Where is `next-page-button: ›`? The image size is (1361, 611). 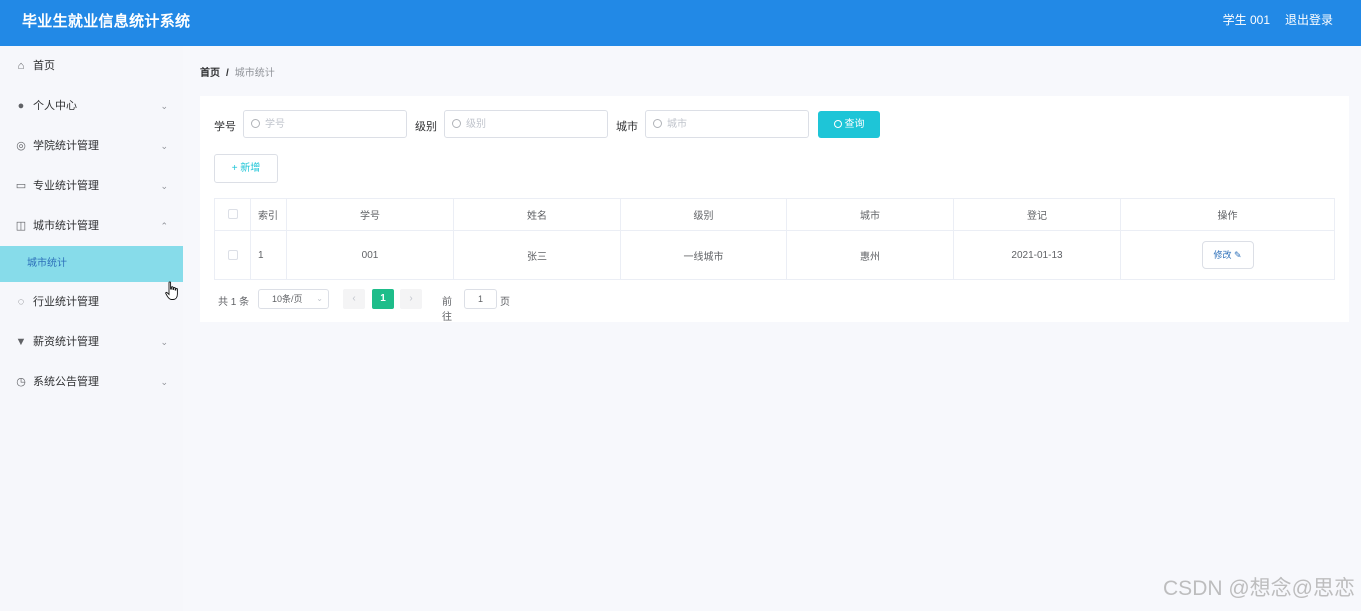
next-page-button: › is located at coordinates (411, 299).